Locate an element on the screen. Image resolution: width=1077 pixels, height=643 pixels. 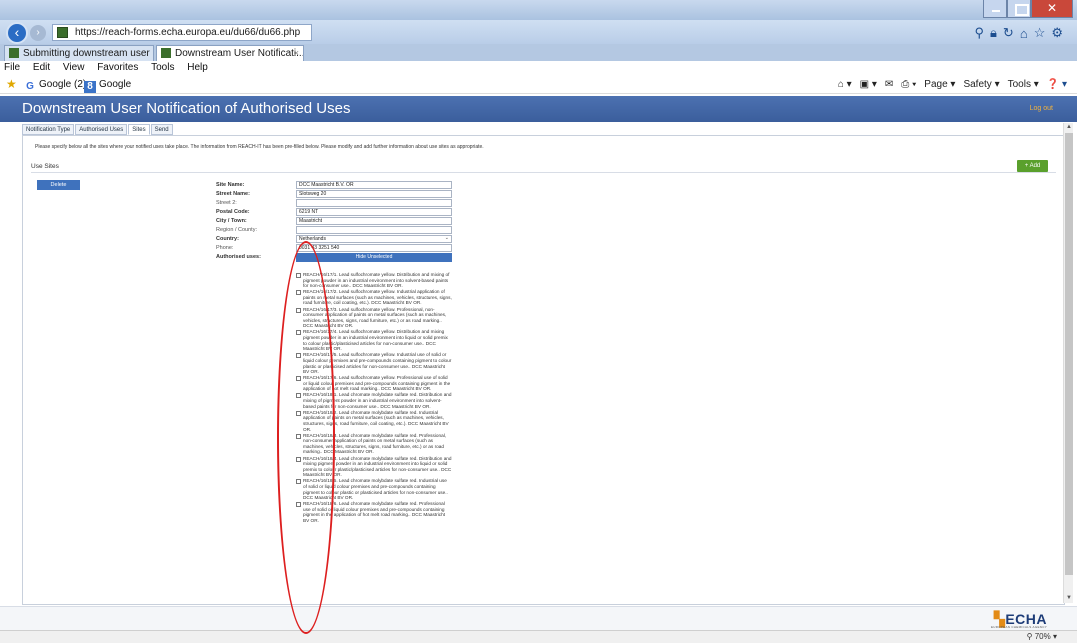
minimize-button is located at coordinates (995, 9).